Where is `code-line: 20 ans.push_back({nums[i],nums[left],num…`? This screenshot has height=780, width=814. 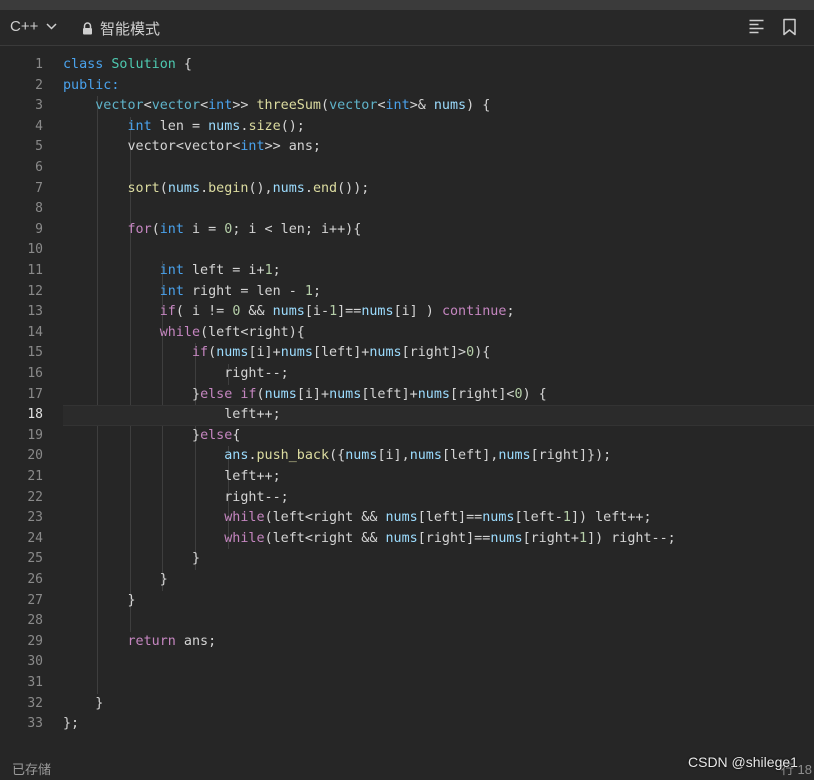
code-line: 20 ans.push_back({nums[i],nums[left],num… is located at coordinates (407, 456).